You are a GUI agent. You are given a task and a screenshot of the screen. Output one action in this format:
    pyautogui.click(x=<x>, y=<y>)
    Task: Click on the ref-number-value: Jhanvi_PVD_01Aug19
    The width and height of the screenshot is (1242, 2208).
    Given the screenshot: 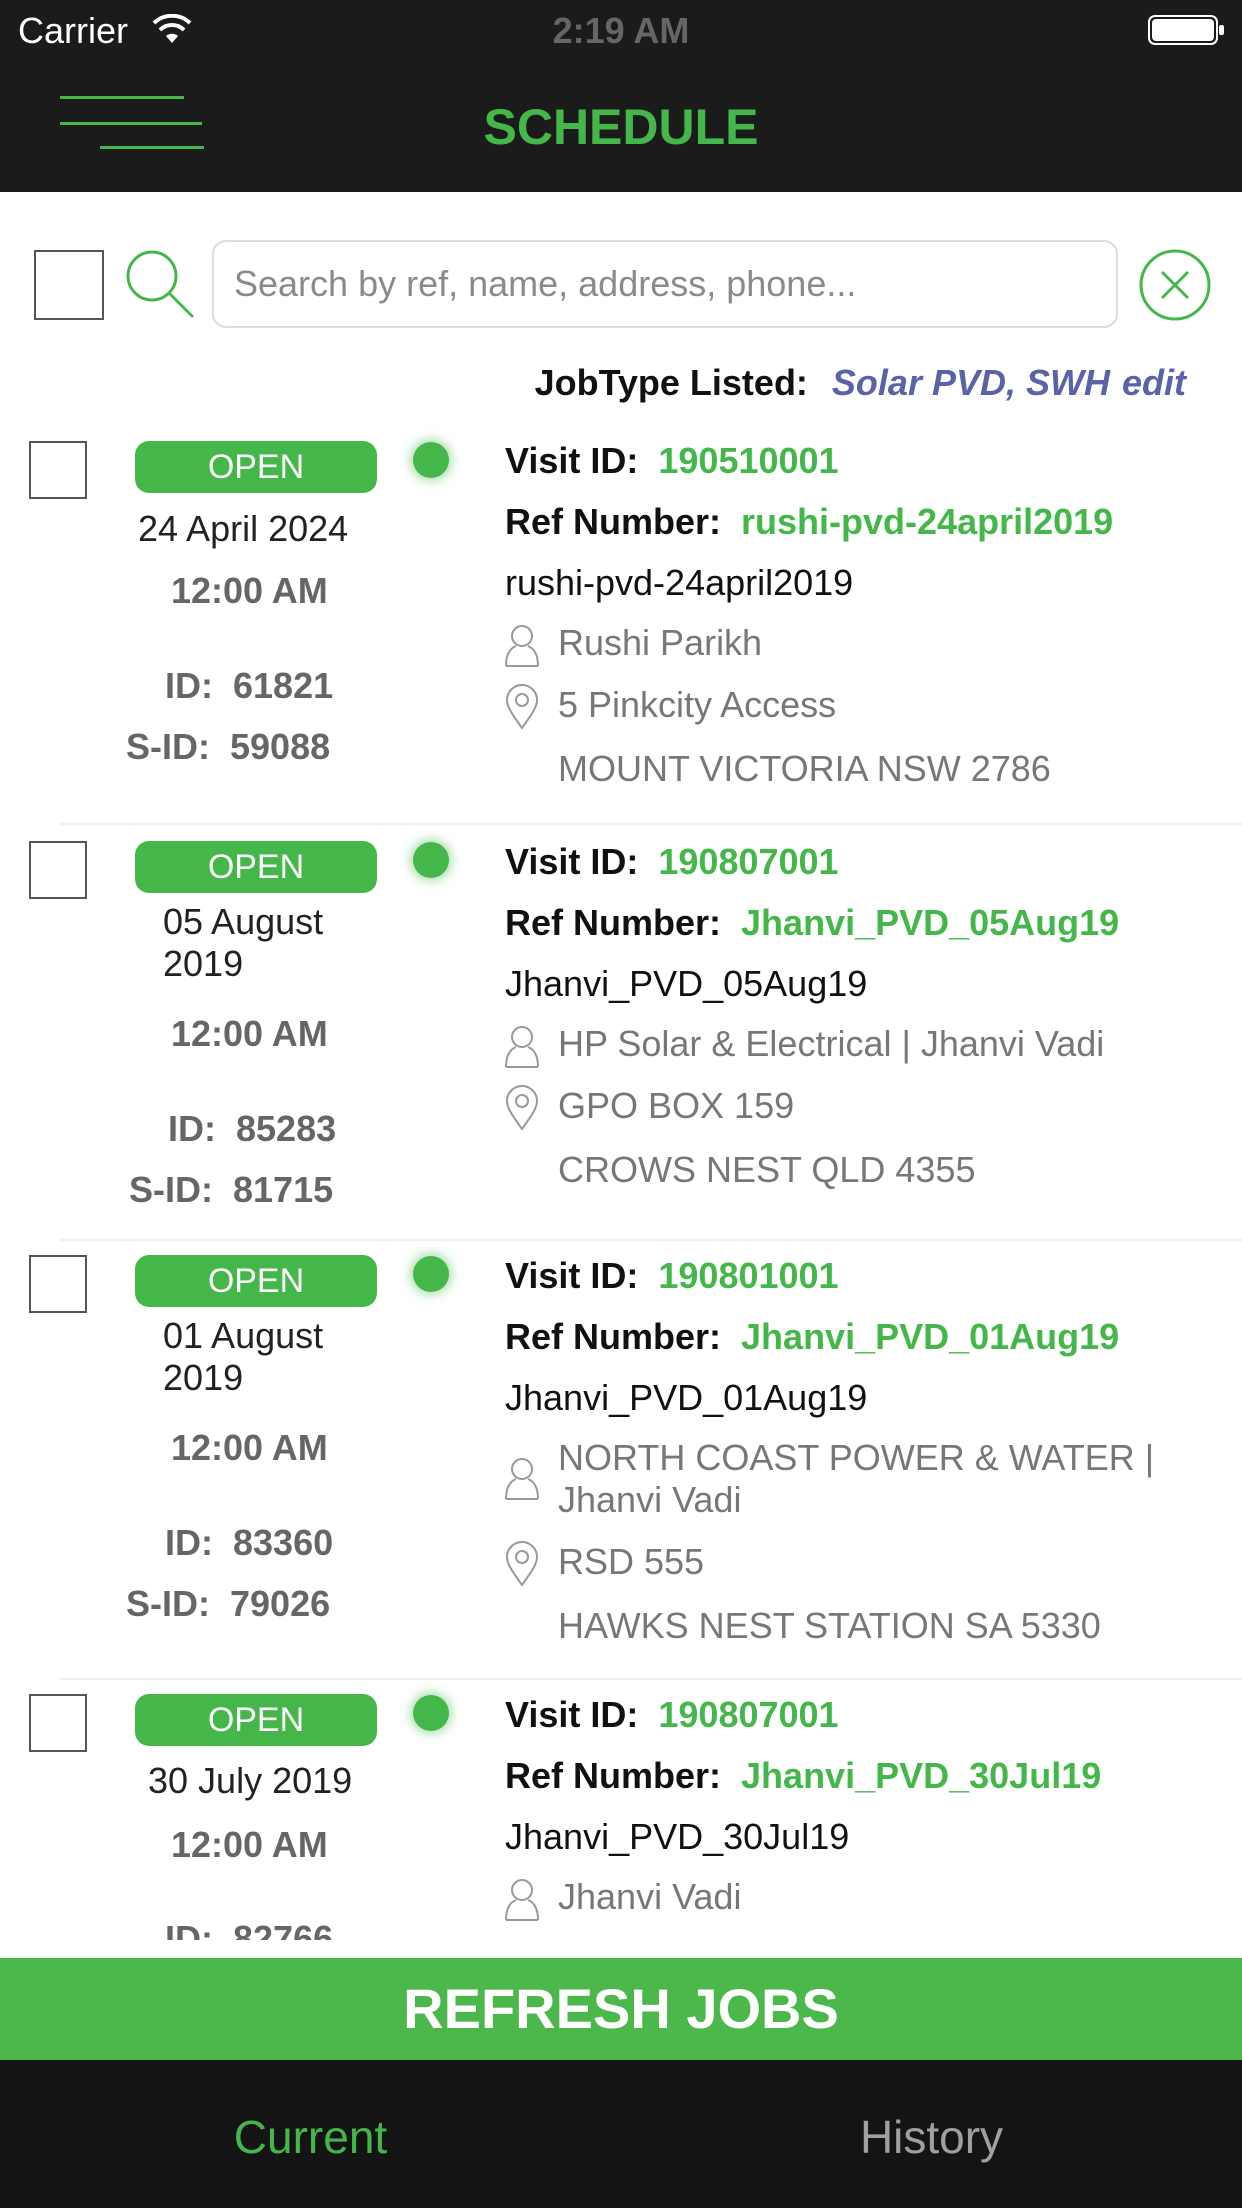 What is the action you would take?
    pyautogui.click(x=930, y=1336)
    